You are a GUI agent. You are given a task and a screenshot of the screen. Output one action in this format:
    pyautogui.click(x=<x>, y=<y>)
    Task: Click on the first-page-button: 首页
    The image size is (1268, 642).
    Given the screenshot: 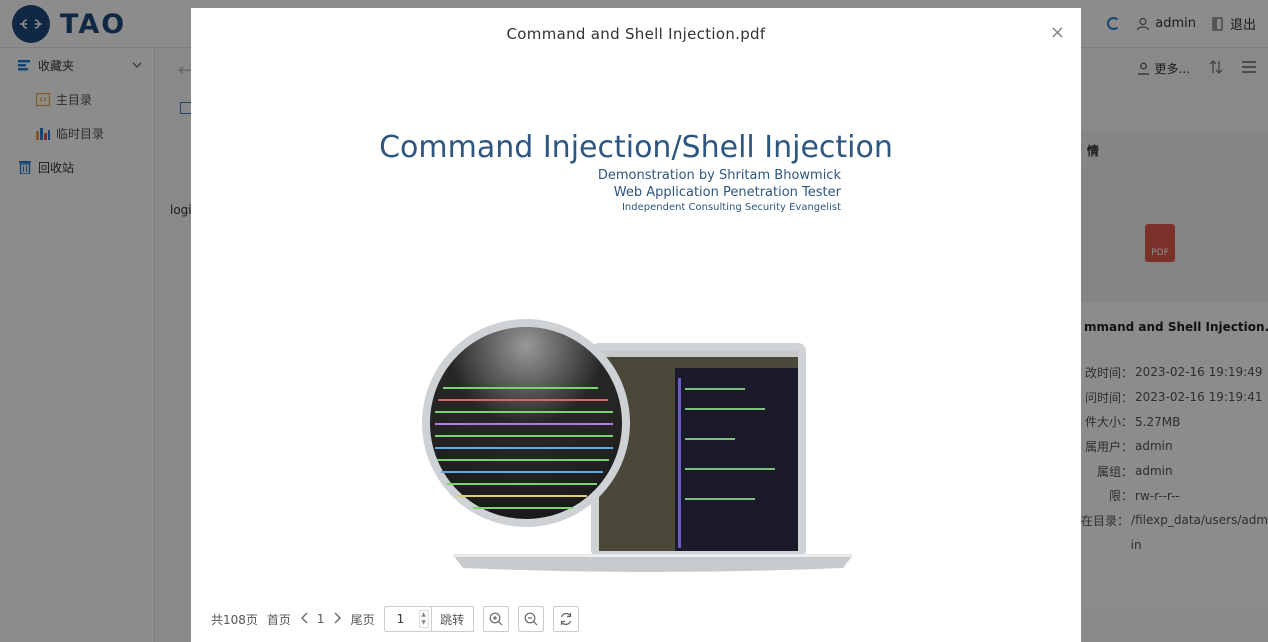 What is the action you would take?
    pyautogui.click(x=279, y=619)
    